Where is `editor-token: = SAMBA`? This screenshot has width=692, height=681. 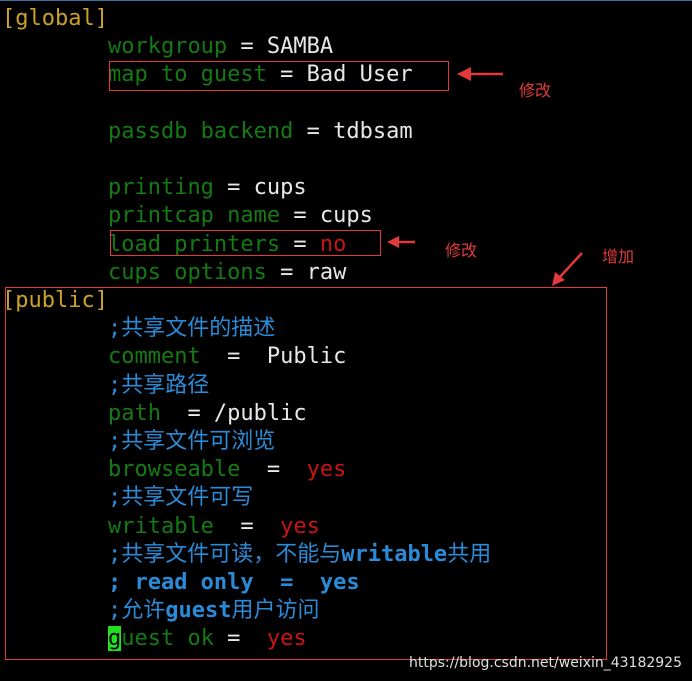
editor-token: = SAMBA is located at coordinates (280, 47).